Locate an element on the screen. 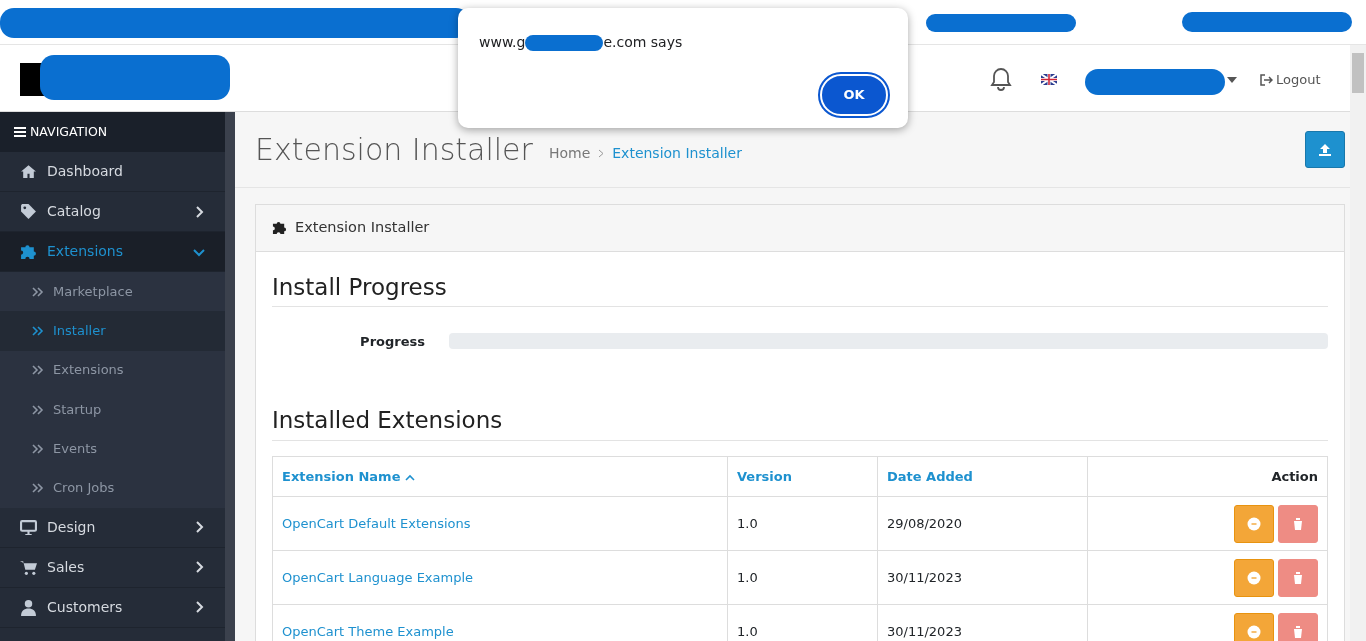 The height and width of the screenshot is (641, 1366). breadcrumb-link: Home is located at coordinates (569, 153).